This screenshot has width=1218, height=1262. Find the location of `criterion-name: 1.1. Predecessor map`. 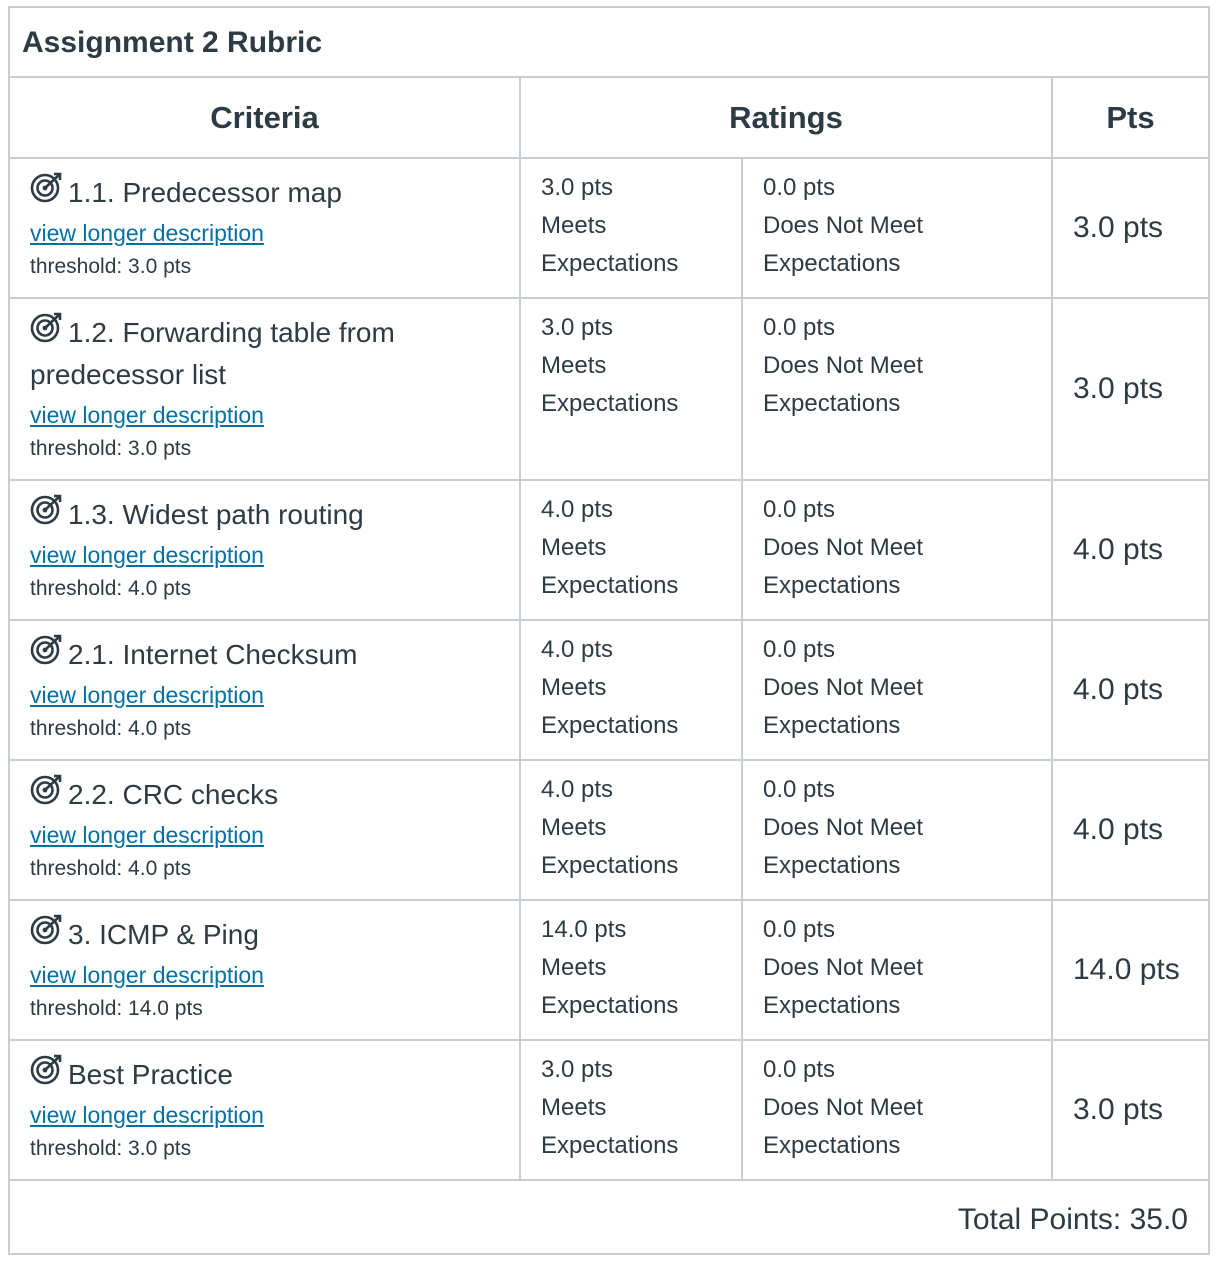

criterion-name: 1.1. Predecessor map is located at coordinates (205, 192).